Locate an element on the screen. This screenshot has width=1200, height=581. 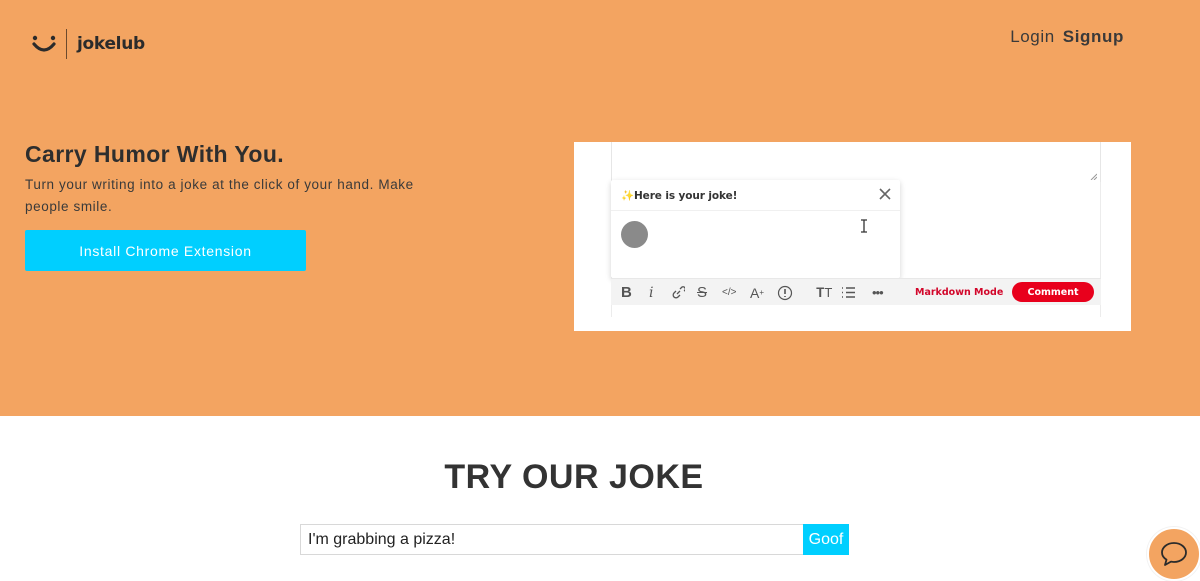
top-nav: Login Signup is located at coordinates (1067, 37).